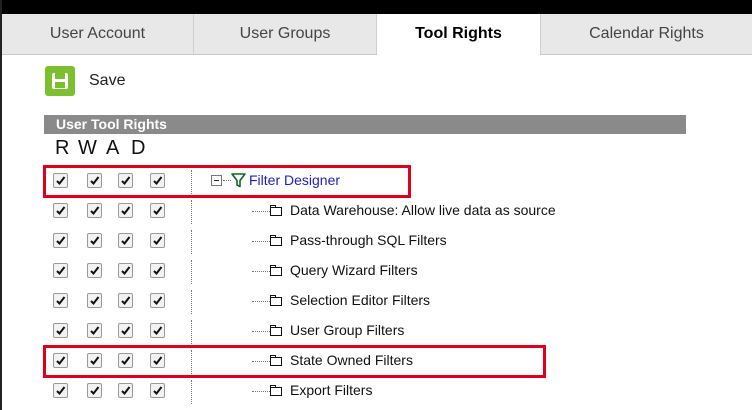 This screenshot has width=752, height=410. What do you see at coordinates (368, 240) in the screenshot?
I see `tree-label: Pass-through SQL Filters` at bounding box center [368, 240].